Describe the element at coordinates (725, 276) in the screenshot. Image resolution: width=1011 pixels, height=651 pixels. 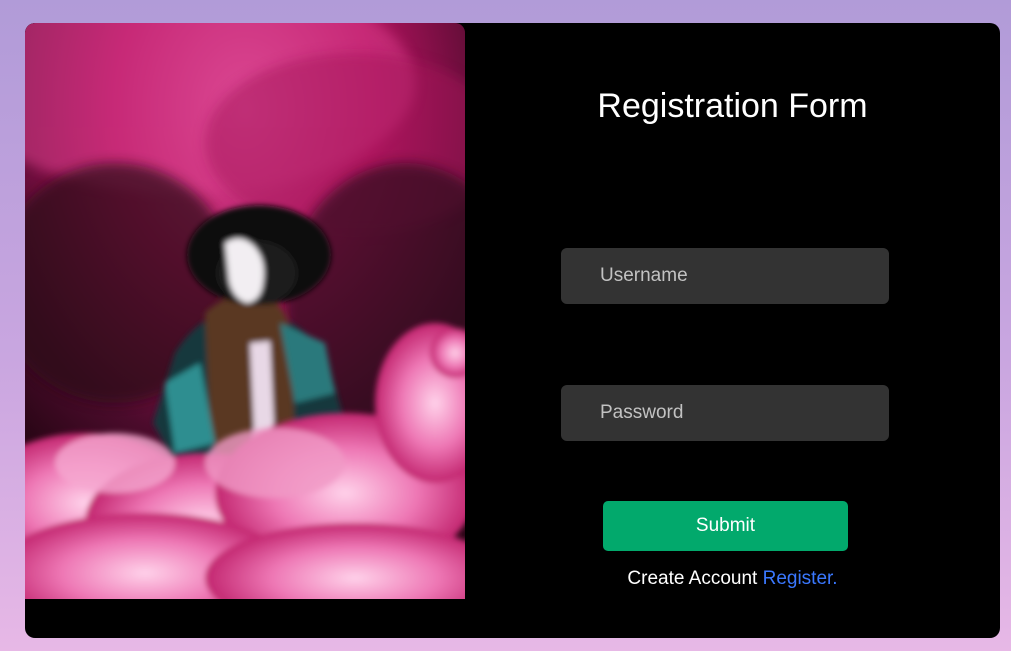
I see `username-input` at that location.